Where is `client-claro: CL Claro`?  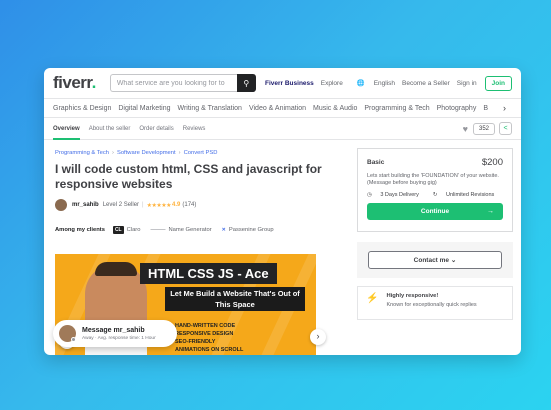 client-claro: CL Claro is located at coordinates (126, 230).